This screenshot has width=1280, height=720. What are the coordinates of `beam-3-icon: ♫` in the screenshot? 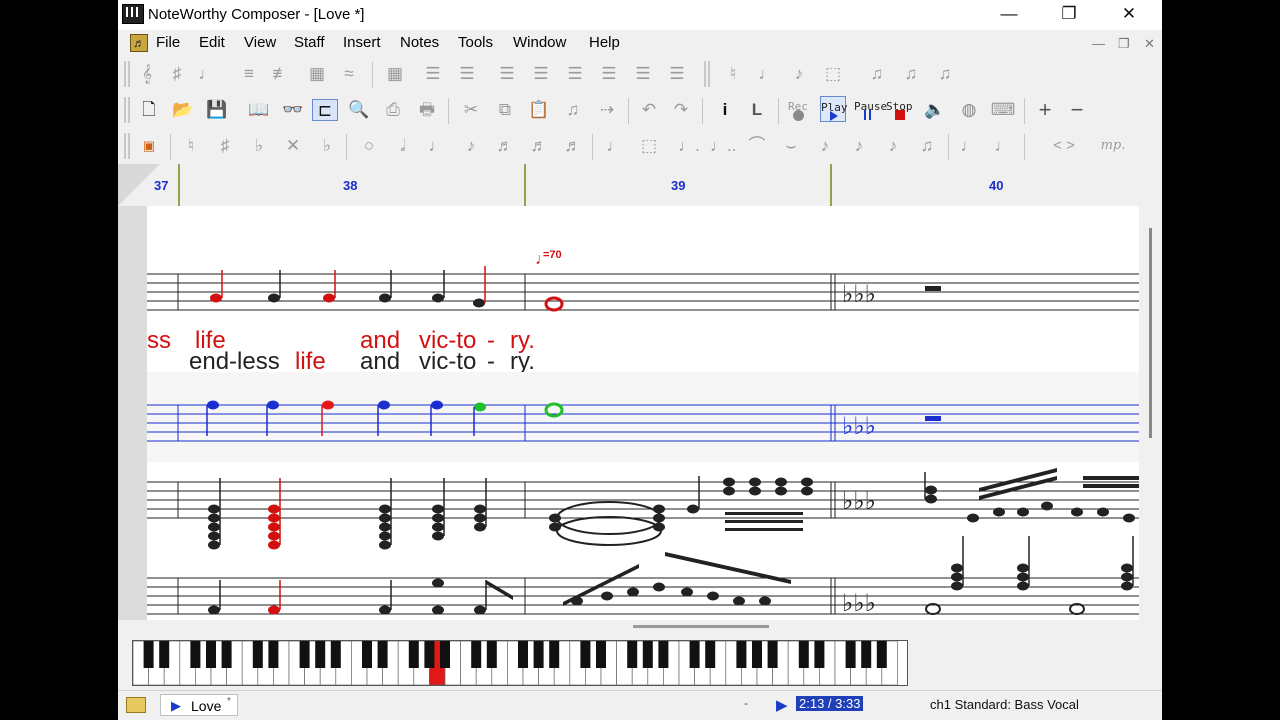 It's located at (945, 74).